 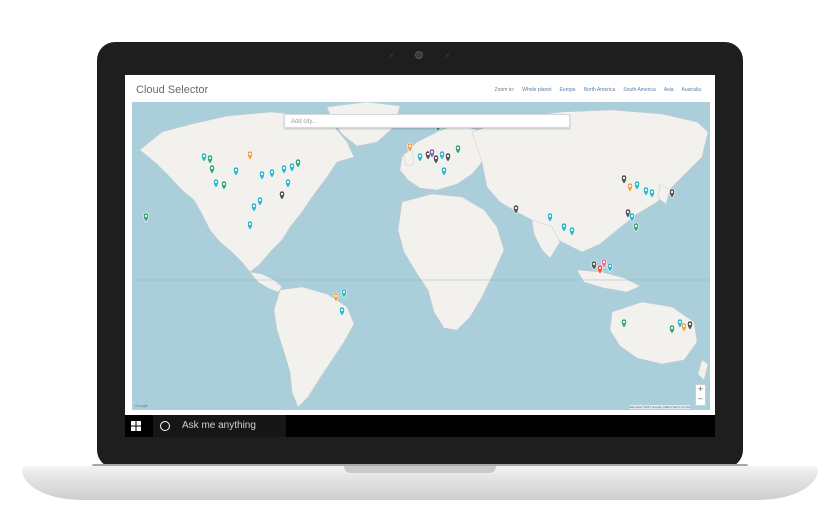 What do you see at coordinates (141, 405) in the screenshot?
I see `google-logo: Google` at bounding box center [141, 405].